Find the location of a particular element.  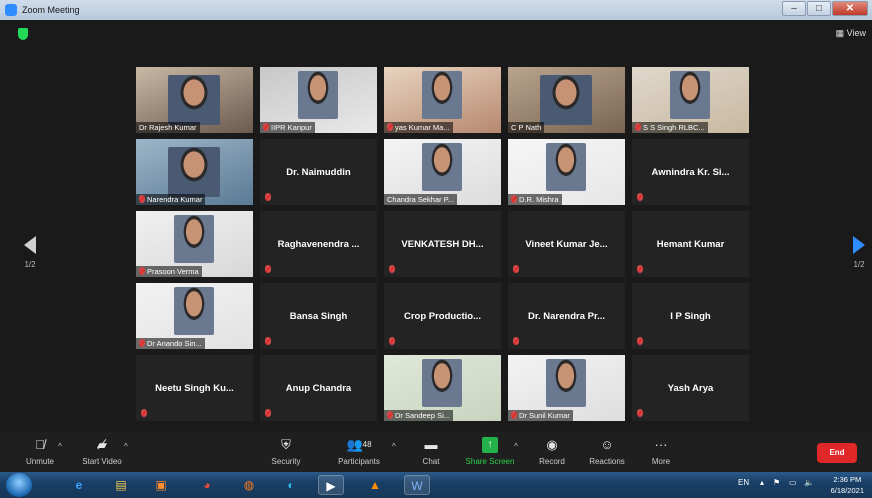

share-caret-icon: ^ is located at coordinates (516, 446).